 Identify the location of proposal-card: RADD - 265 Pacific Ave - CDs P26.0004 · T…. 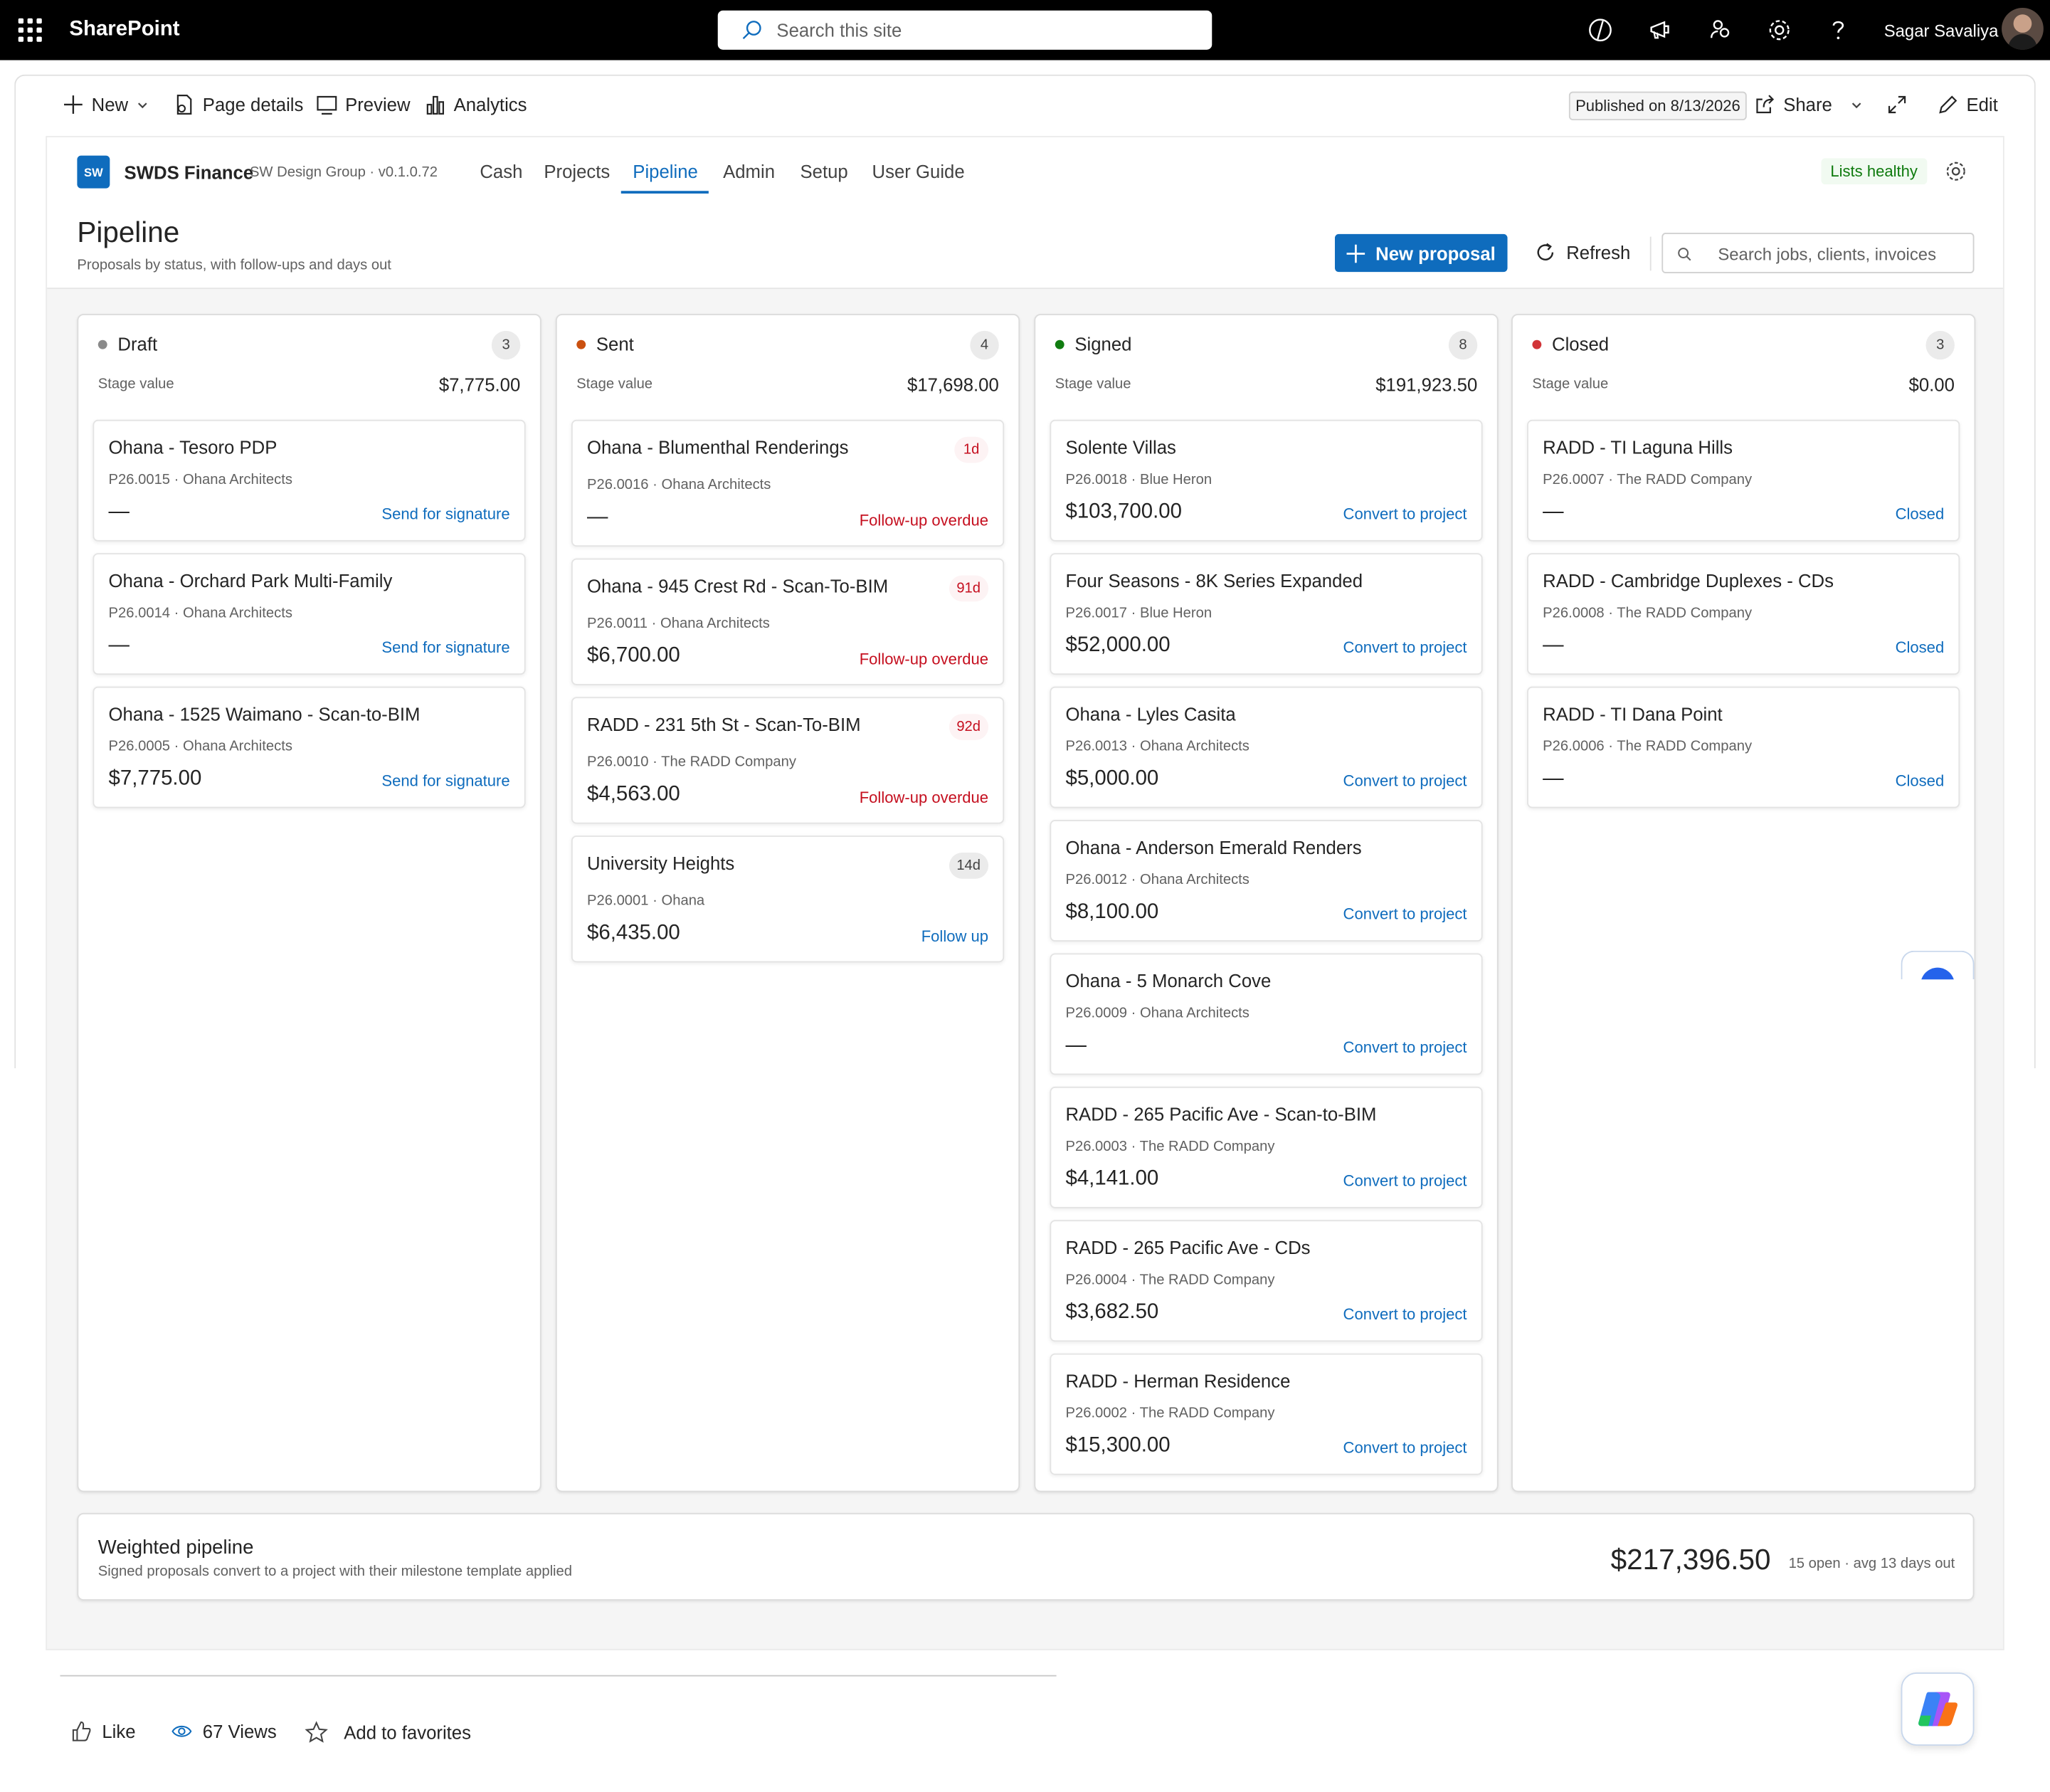
(1266, 1281).